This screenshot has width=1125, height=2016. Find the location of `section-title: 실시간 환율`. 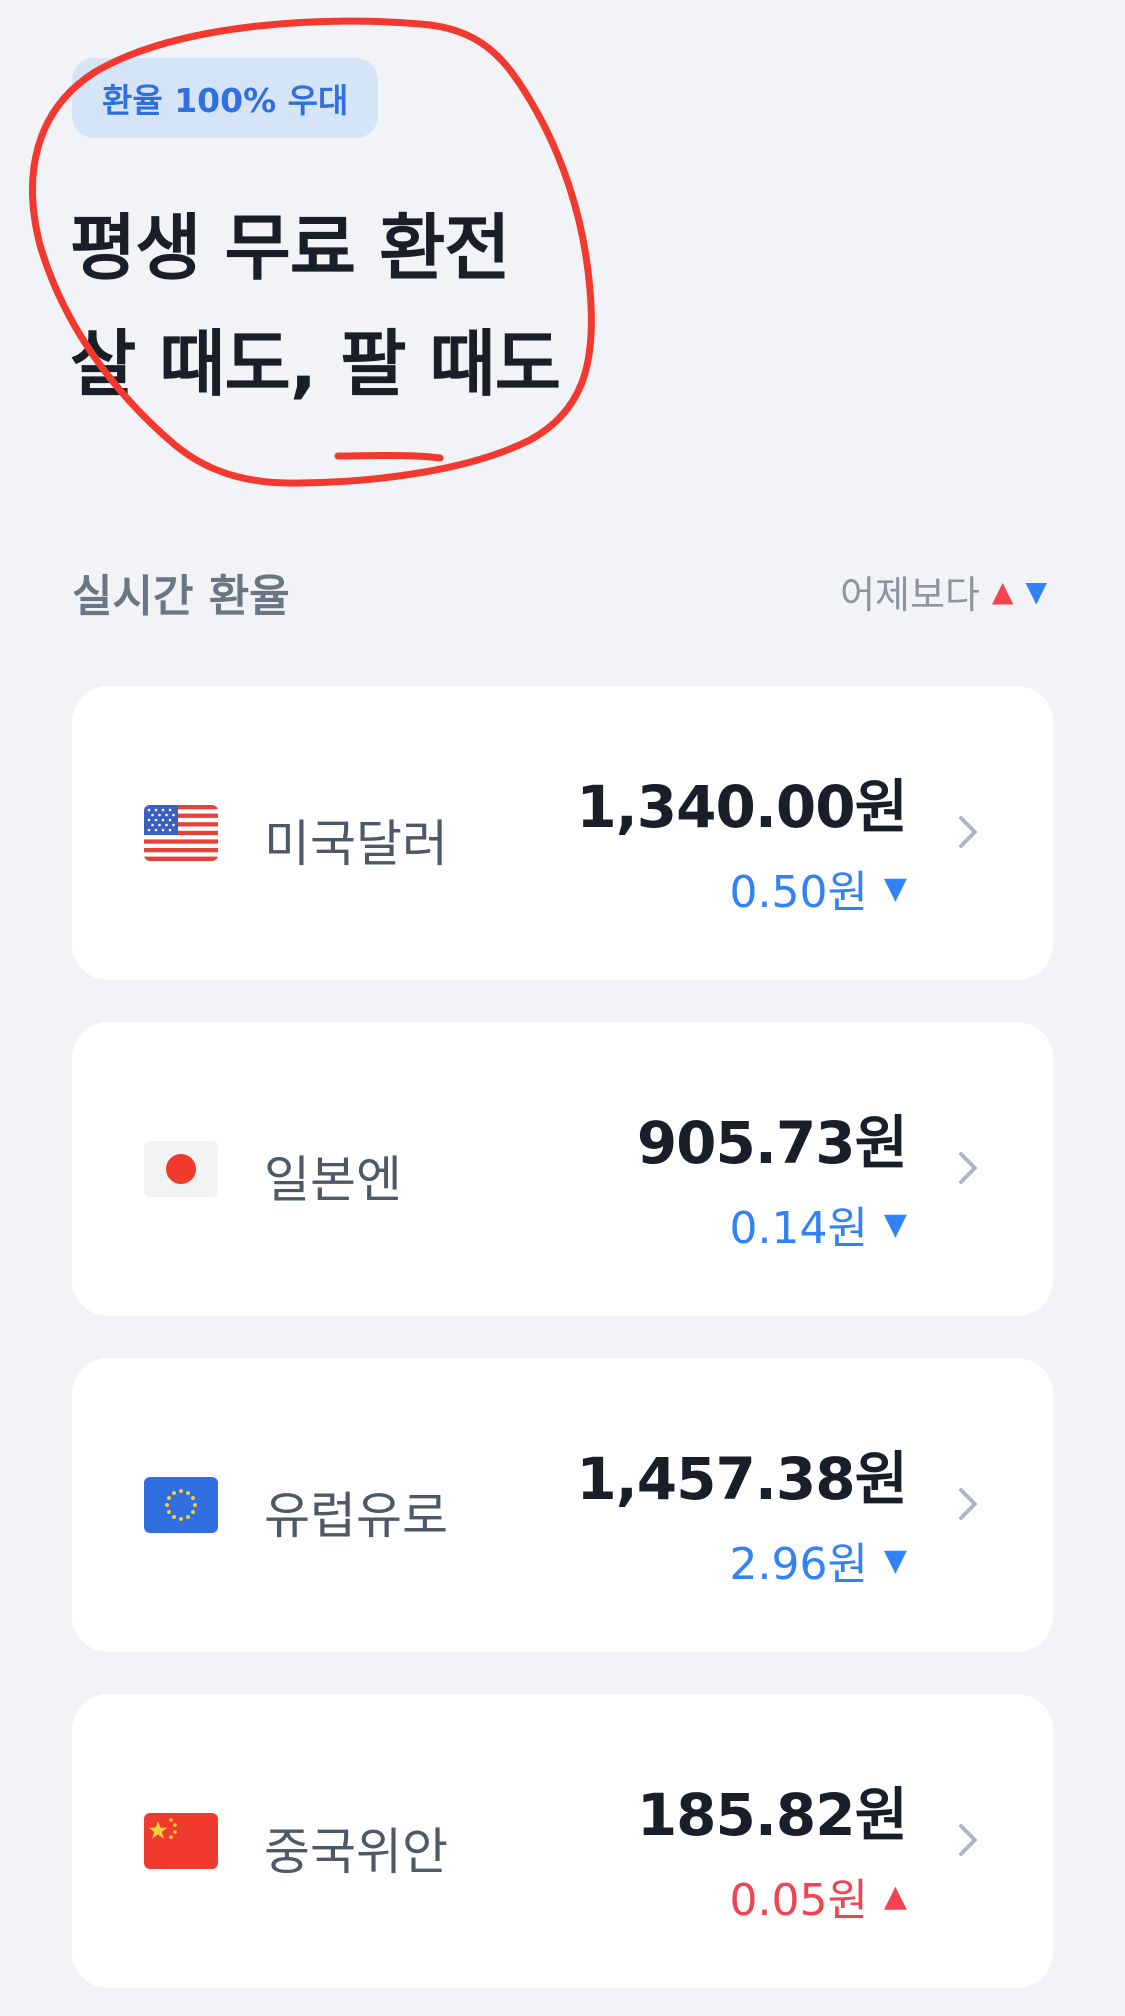

section-title: 실시간 환율 is located at coordinates (181, 596).